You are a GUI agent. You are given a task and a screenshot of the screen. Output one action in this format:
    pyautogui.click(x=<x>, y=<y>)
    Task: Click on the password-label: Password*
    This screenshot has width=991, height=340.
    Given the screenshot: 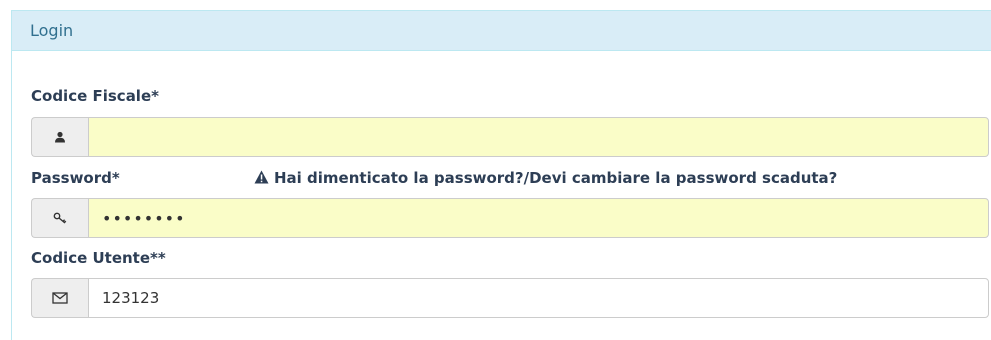 What is the action you would take?
    pyautogui.click(x=75, y=178)
    